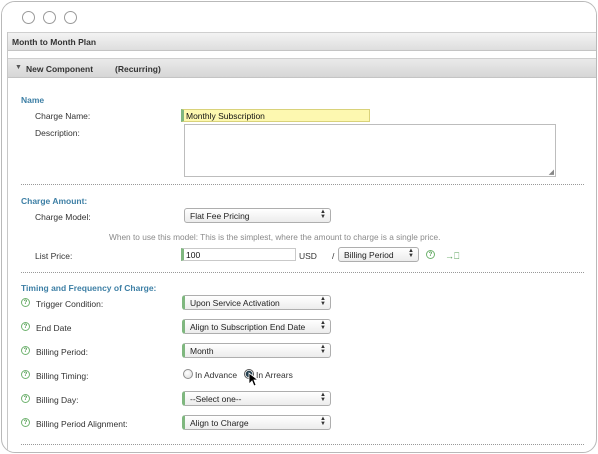 This screenshot has height=454, width=598. I want to click on end-date-label: End Date, so click(54, 328).